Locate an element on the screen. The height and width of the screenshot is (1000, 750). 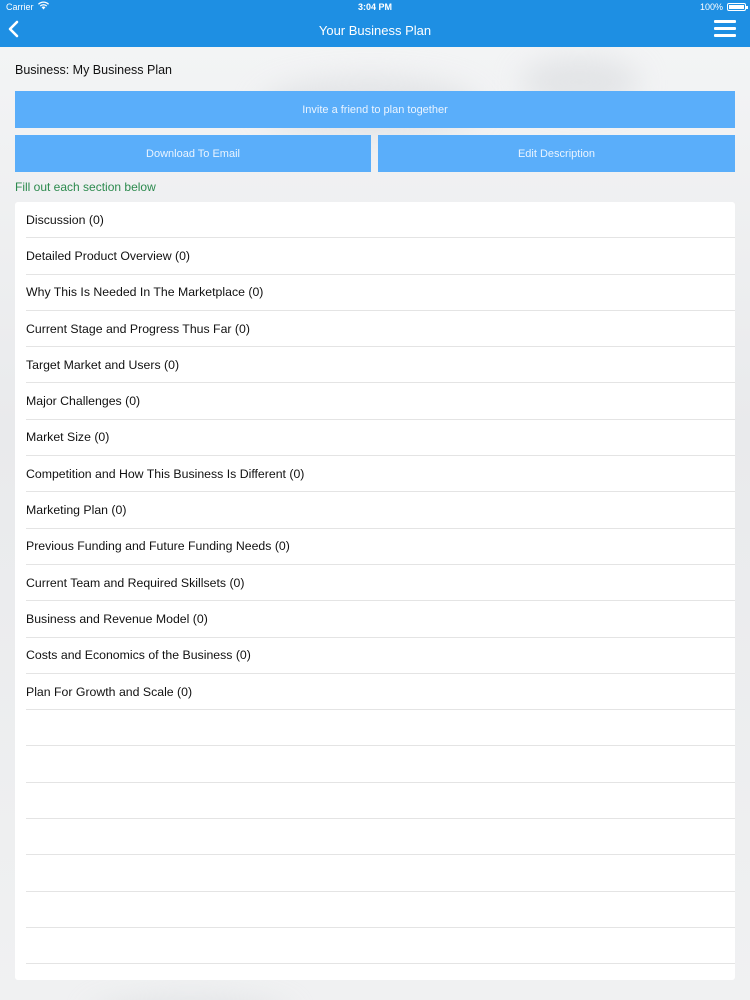
invite-friend-button: Invite a friend to plan together is located at coordinates (375, 109).